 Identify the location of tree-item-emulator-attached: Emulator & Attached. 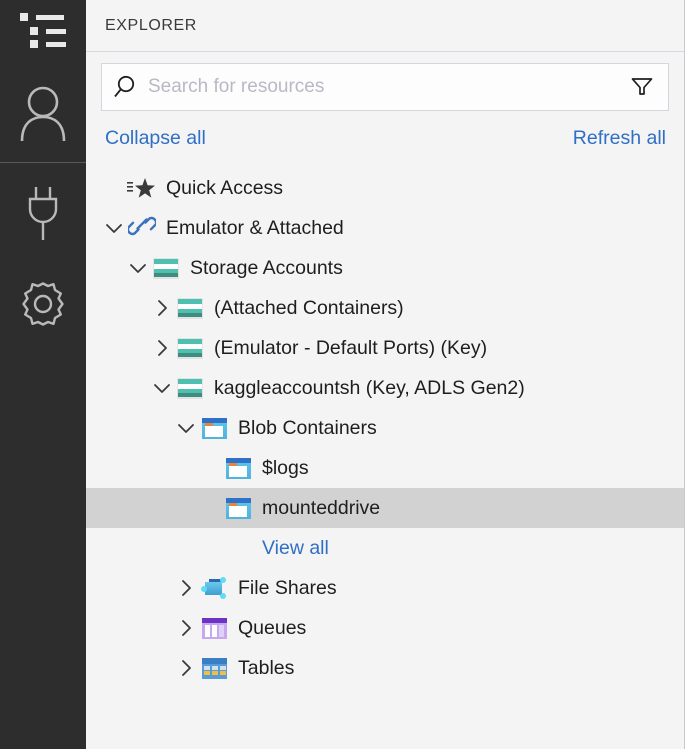
(385, 228).